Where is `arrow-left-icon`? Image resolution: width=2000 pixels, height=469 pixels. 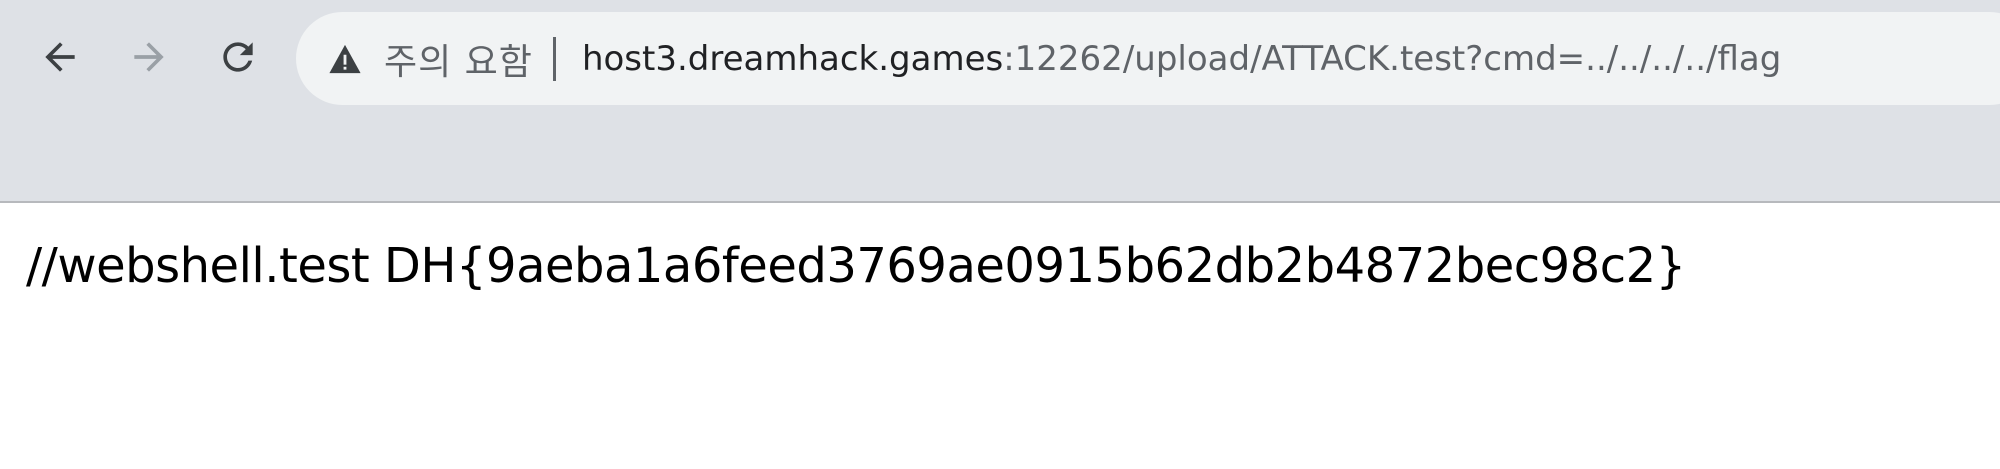 arrow-left-icon is located at coordinates (60, 57).